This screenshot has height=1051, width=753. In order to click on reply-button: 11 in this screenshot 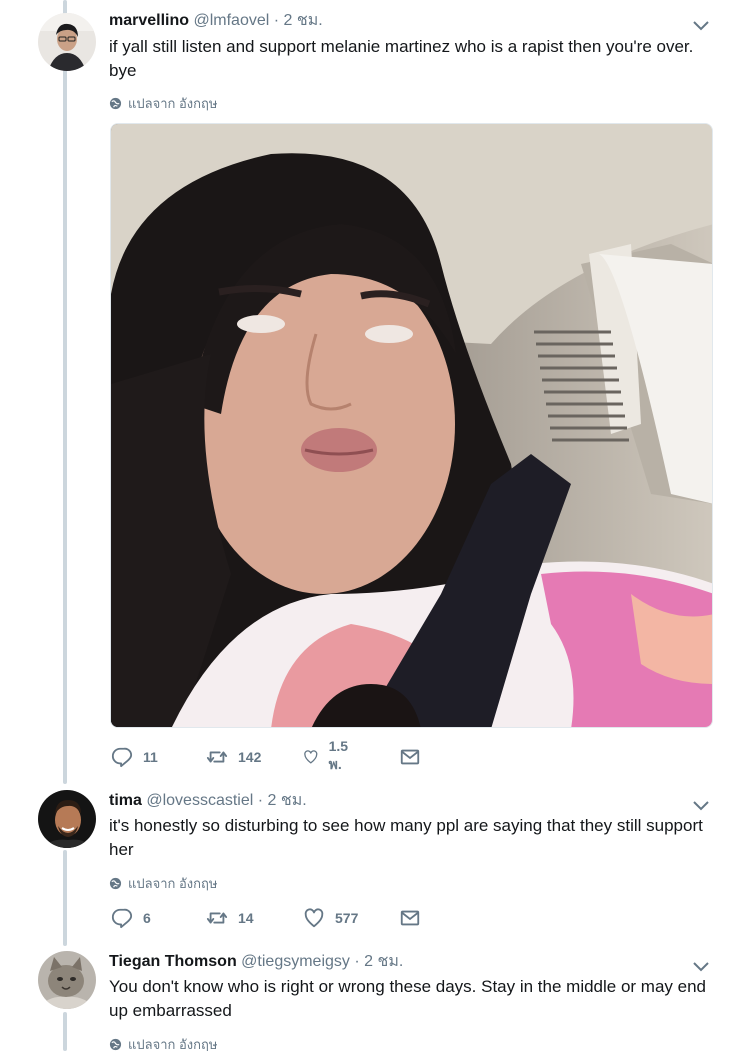, I will do `click(134, 757)`.